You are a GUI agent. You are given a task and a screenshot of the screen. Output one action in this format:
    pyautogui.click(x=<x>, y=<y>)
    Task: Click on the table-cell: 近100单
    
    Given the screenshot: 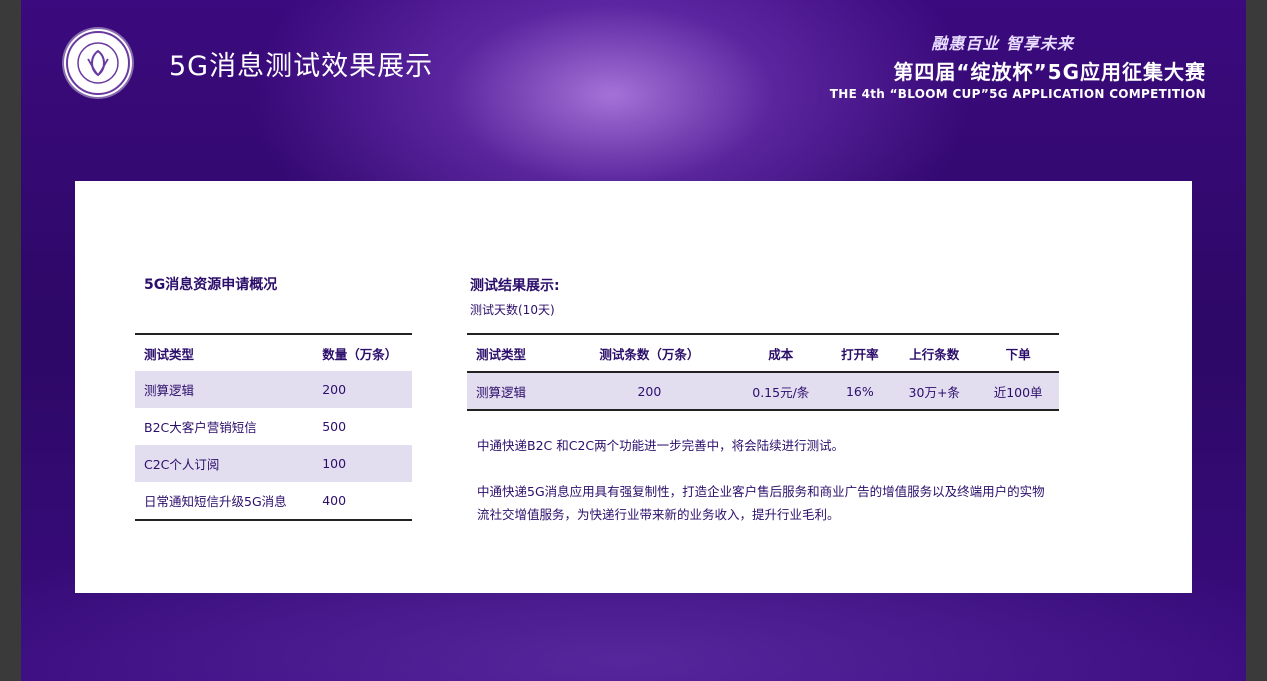 What is the action you would take?
    pyautogui.click(x=1018, y=391)
    